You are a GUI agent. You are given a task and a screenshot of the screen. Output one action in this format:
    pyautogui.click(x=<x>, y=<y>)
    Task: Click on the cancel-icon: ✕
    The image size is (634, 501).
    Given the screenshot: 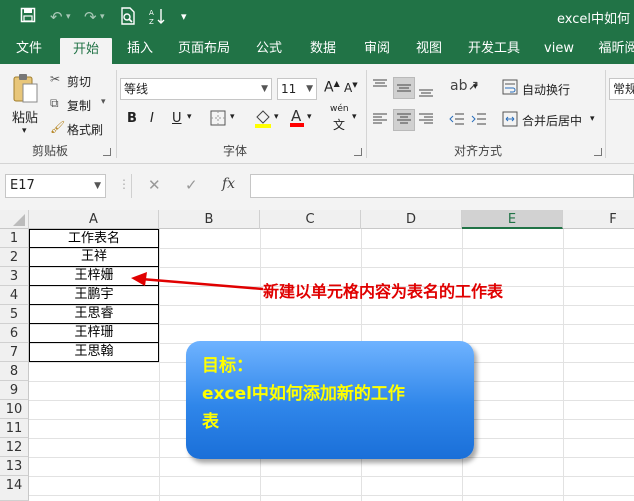 What is the action you would take?
    pyautogui.click(x=154, y=185)
    